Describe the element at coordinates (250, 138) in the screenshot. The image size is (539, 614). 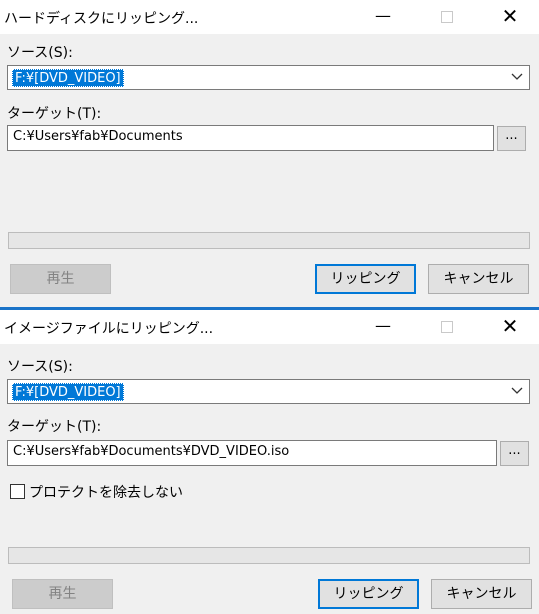
I see `target-input: C:¥Users¥fab¥Documents` at that location.